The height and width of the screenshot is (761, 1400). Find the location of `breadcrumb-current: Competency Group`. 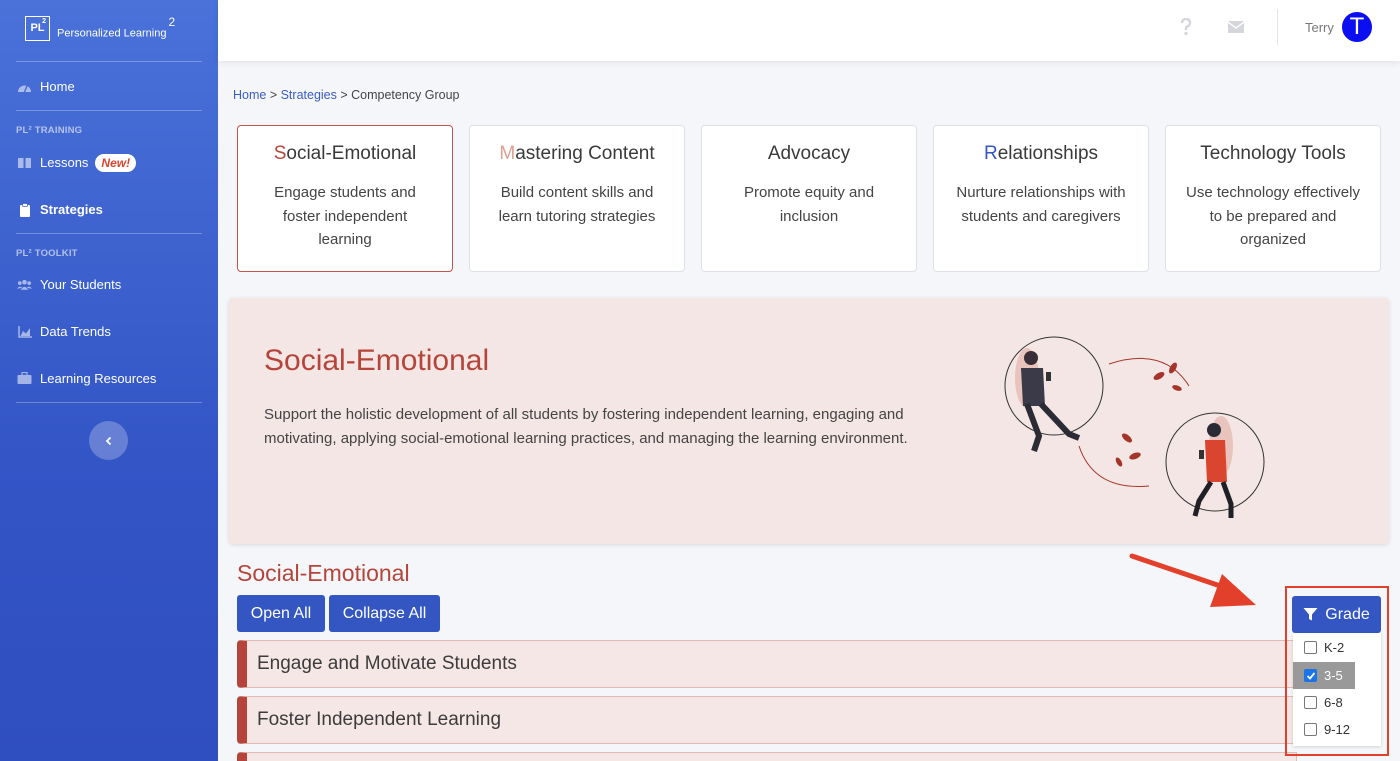

breadcrumb-current: Competency Group is located at coordinates (405, 95).